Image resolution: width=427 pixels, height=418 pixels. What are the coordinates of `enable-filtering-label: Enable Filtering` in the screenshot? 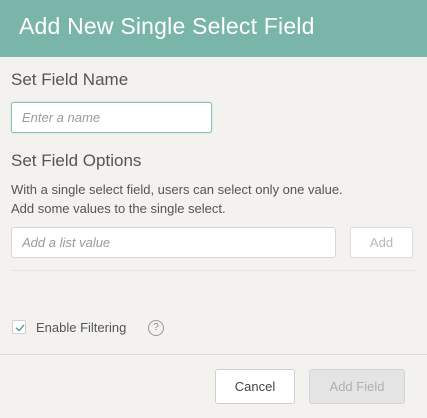 It's located at (81, 327).